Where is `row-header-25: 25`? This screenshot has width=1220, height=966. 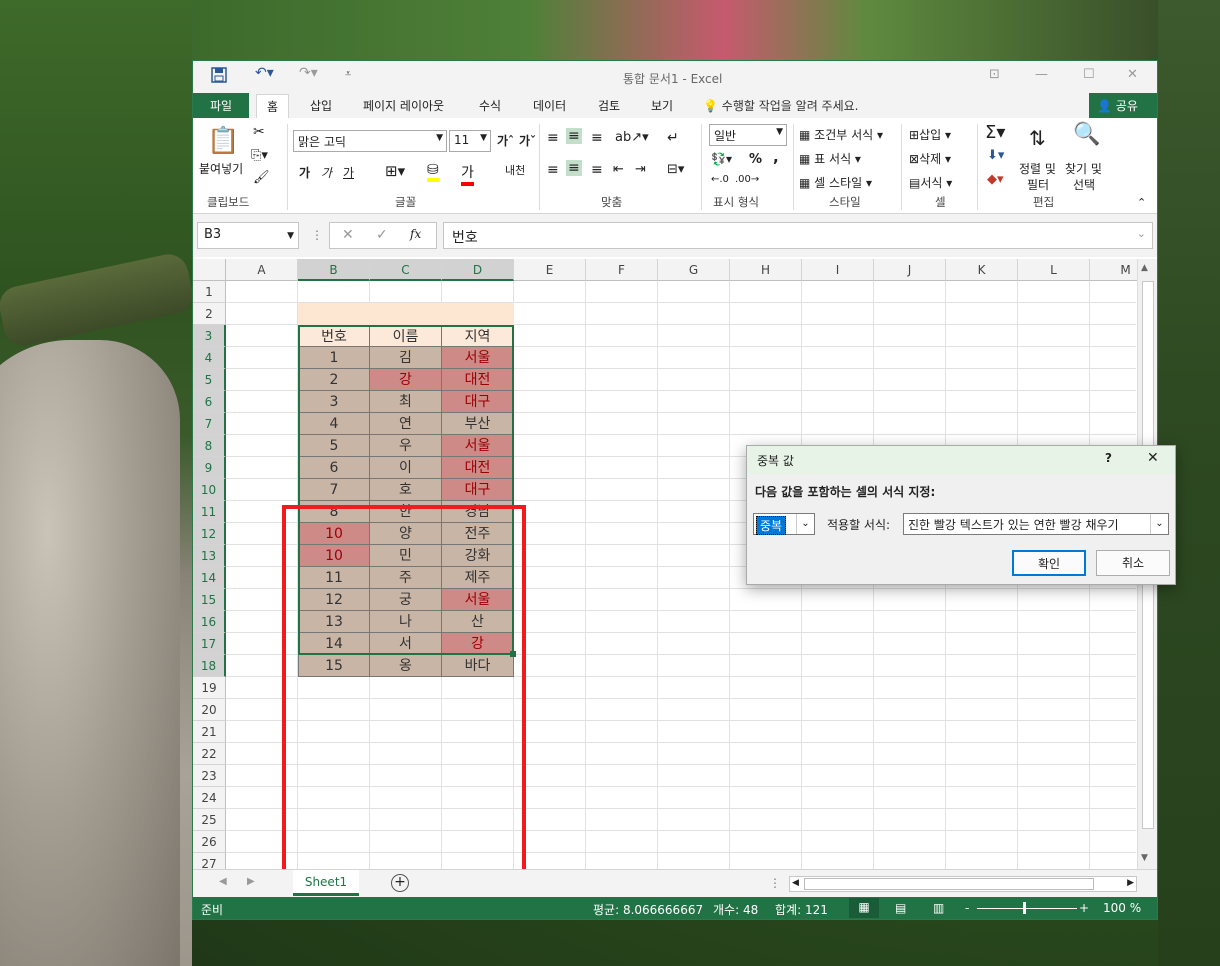
row-header-25: 25 is located at coordinates (209, 820).